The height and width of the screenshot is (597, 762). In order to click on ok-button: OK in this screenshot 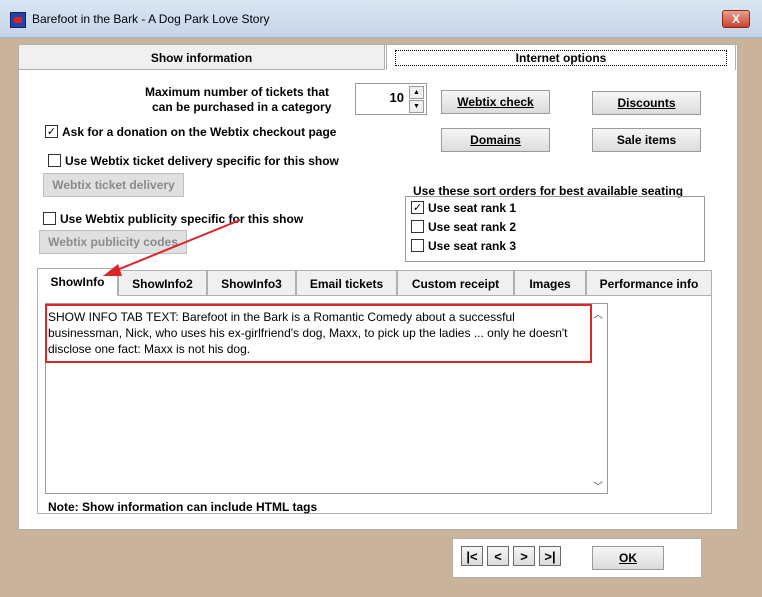, I will do `click(628, 558)`.